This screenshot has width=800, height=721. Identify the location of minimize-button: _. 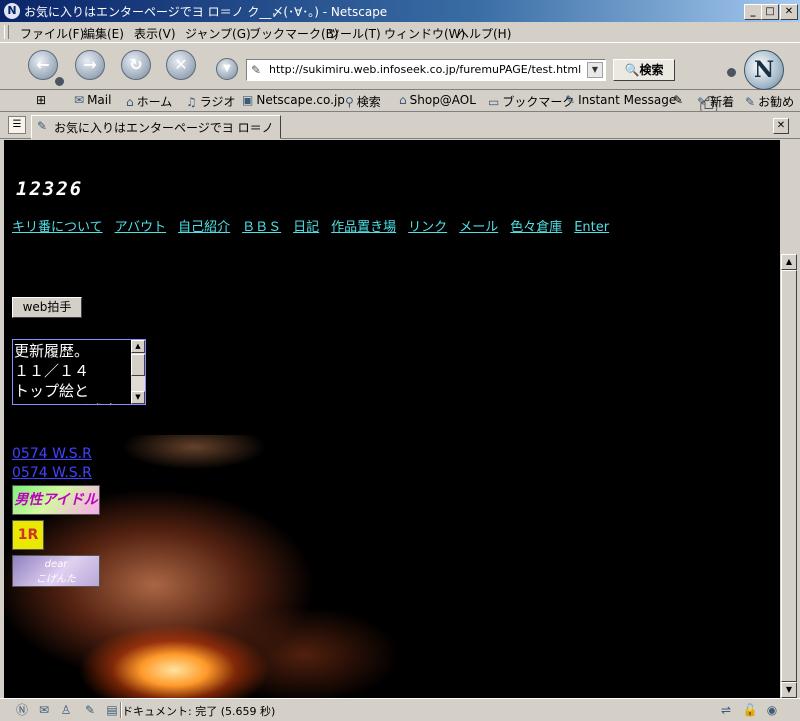
(753, 12).